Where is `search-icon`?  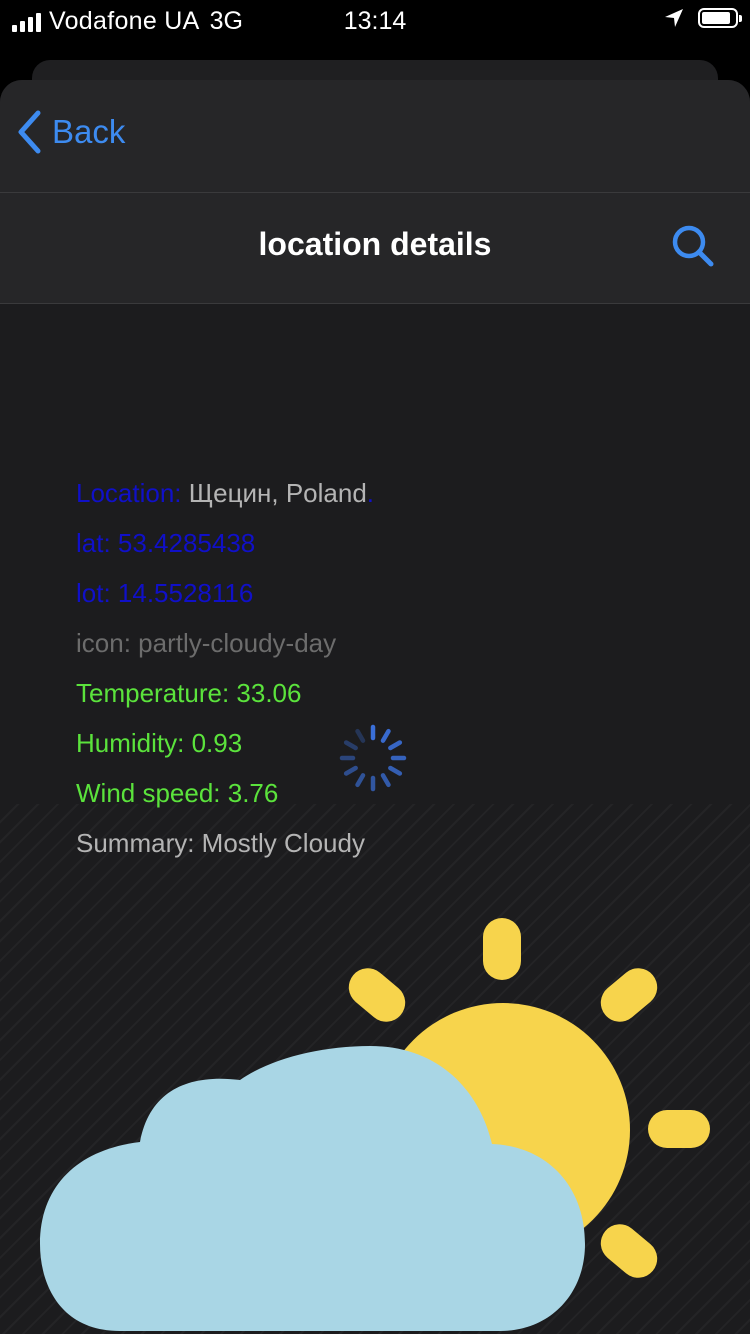
search-icon is located at coordinates (693, 246).